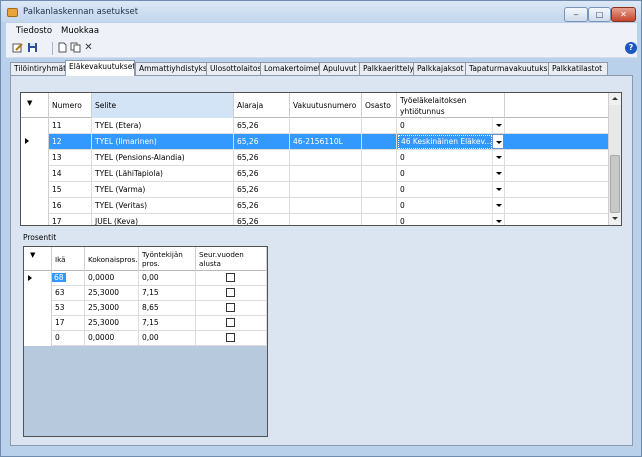 The width and height of the screenshot is (642, 457). I want to click on cell-tyontekijan-pros: 7,15, so click(167, 293).